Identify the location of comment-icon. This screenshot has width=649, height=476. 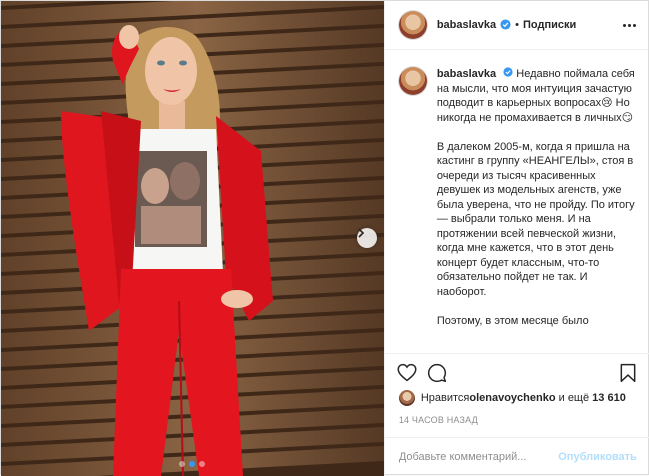
(437, 373).